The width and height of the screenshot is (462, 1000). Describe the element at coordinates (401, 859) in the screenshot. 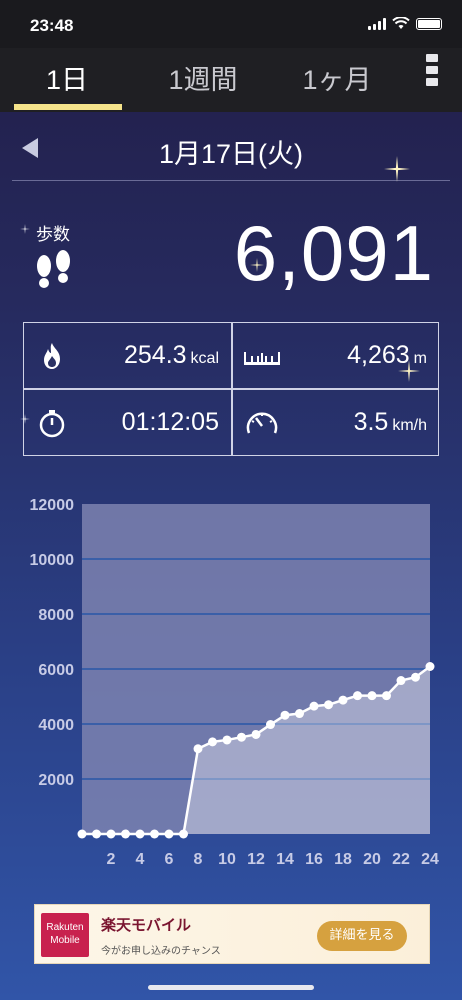

I see `x-tick-label: 22` at that location.